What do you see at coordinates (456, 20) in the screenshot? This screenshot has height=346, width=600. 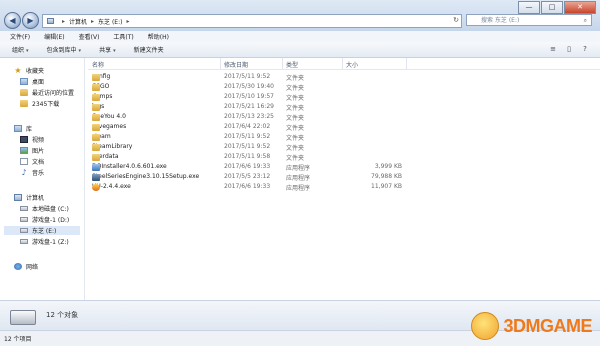 I see `refresh-icon: ↻` at bounding box center [456, 20].